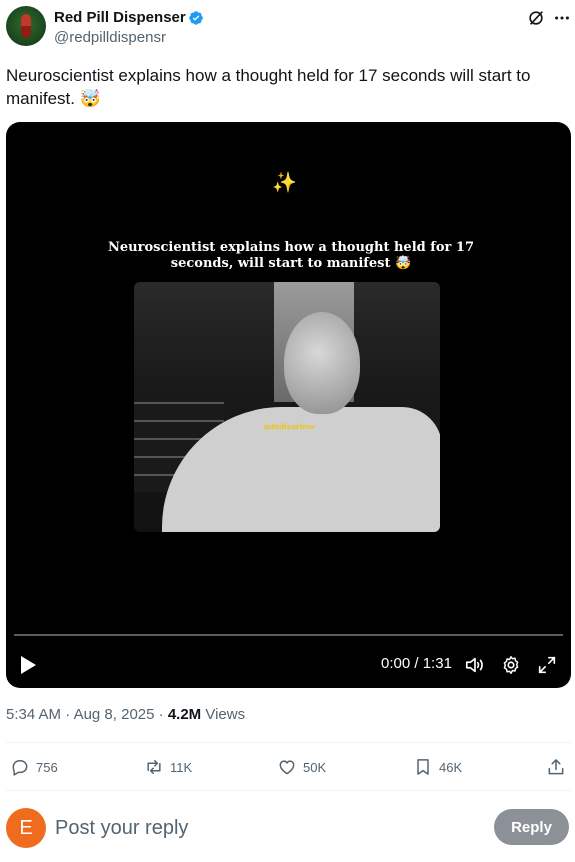 Image resolution: width=575 pixels, height=862 pixels. I want to click on sparkle-emoji: ✨, so click(284, 183).